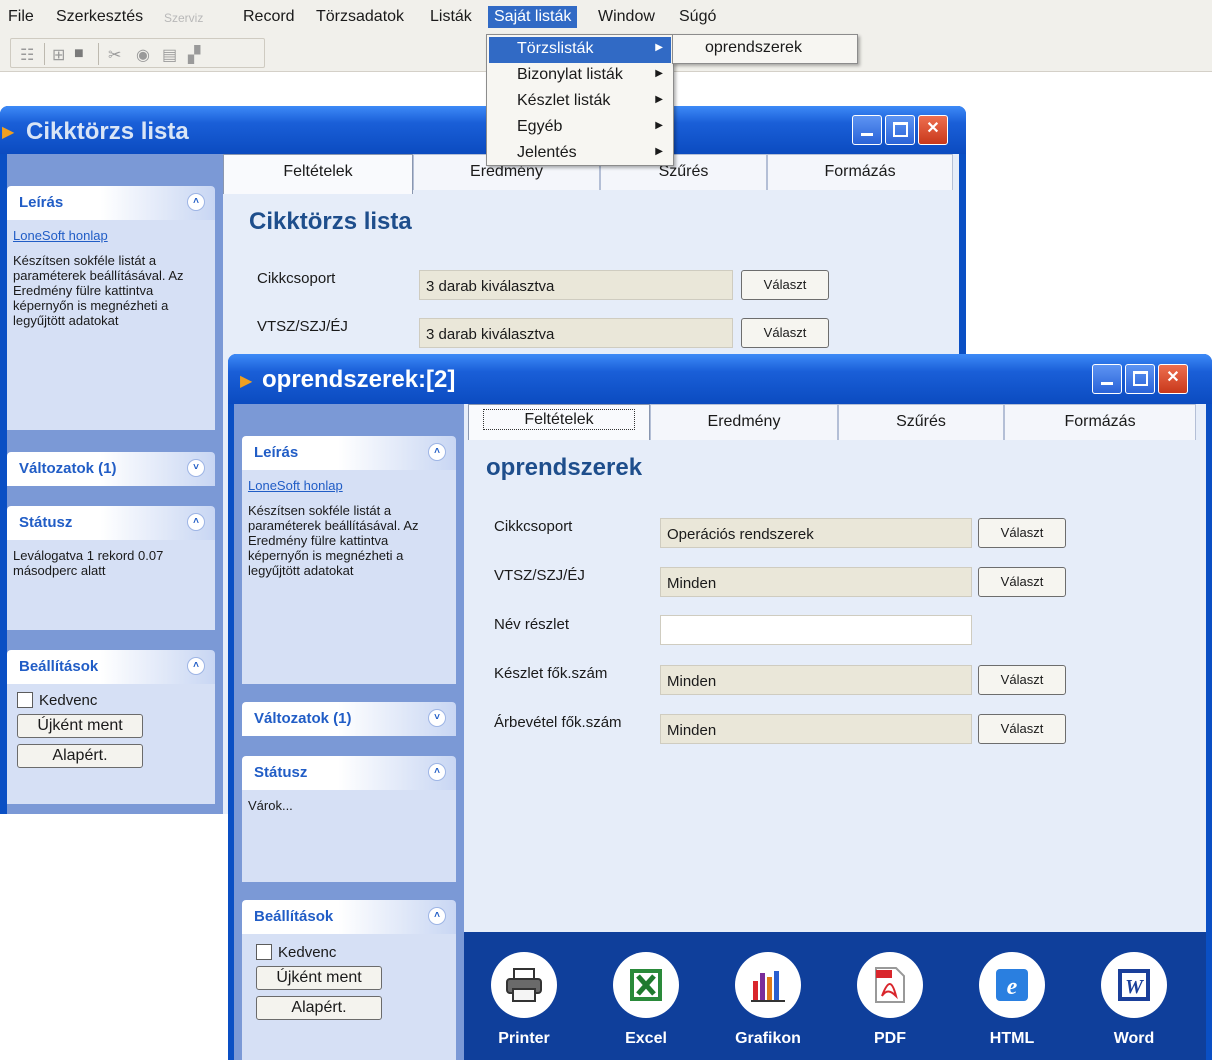  Describe the element at coordinates (483, 130) in the screenshot. I see `cikktorzs-titlebar: ▶ Cikktörzs lista ✕` at that location.